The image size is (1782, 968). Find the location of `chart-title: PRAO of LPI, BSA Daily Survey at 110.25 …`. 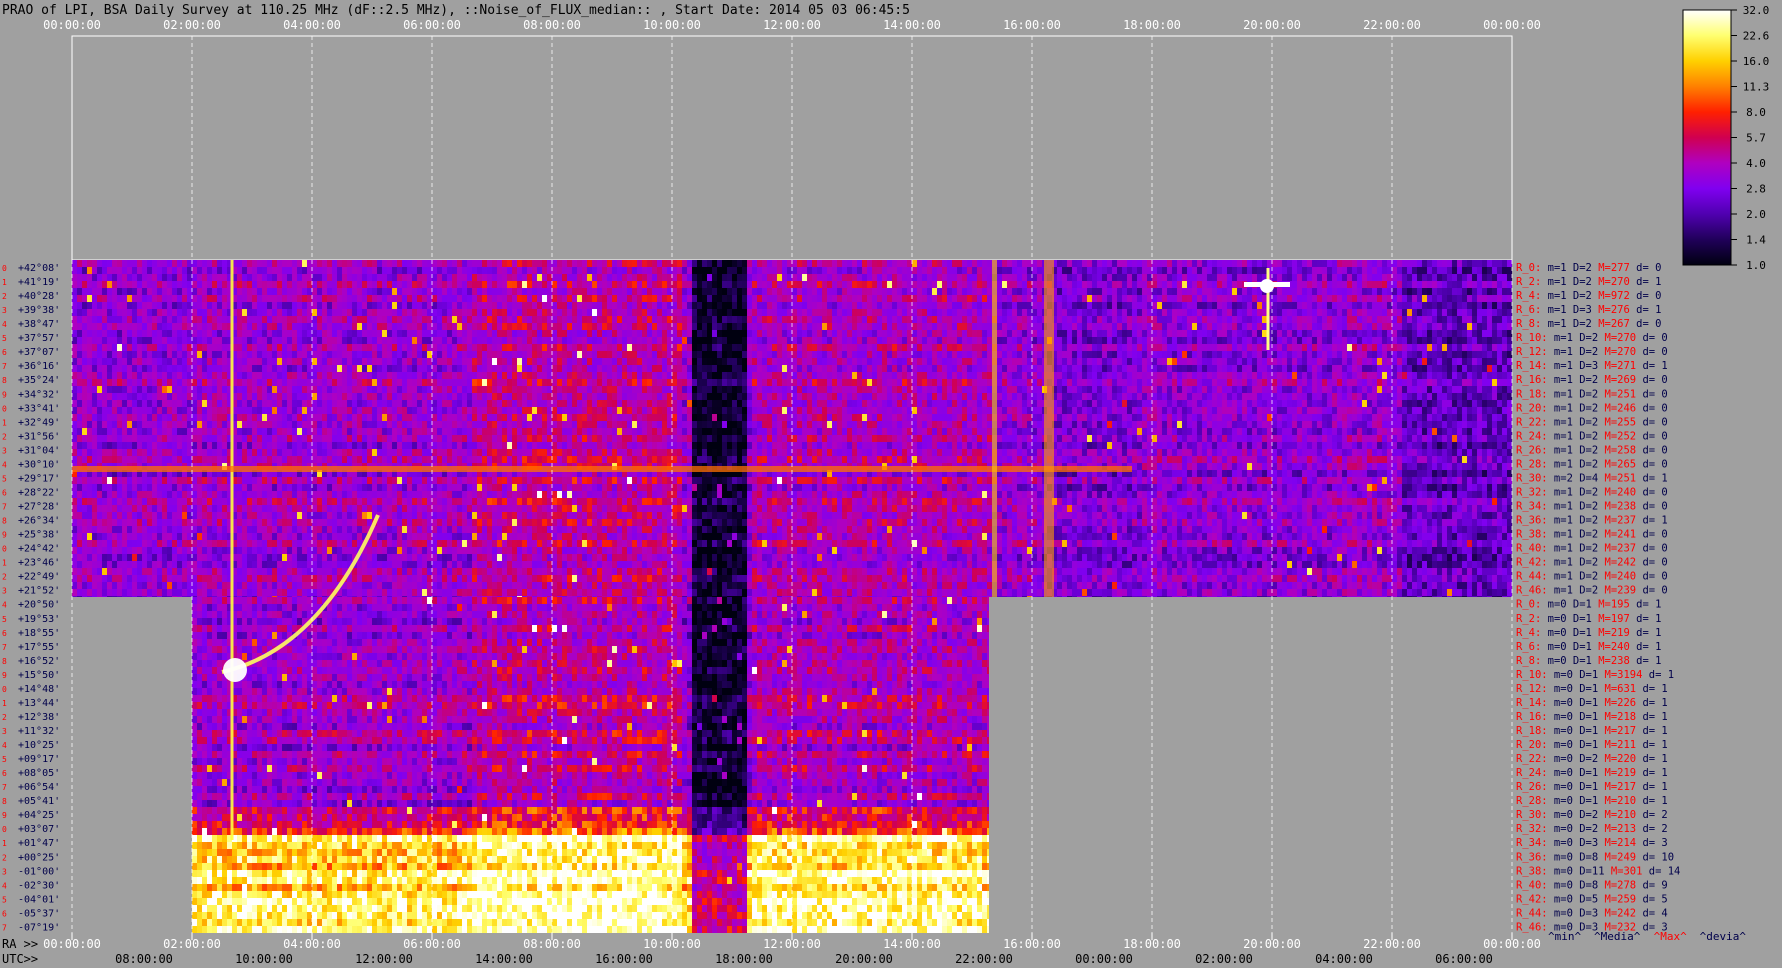

chart-title: PRAO of LPI, BSA Daily Survey at 110.25 … is located at coordinates (456, 10).